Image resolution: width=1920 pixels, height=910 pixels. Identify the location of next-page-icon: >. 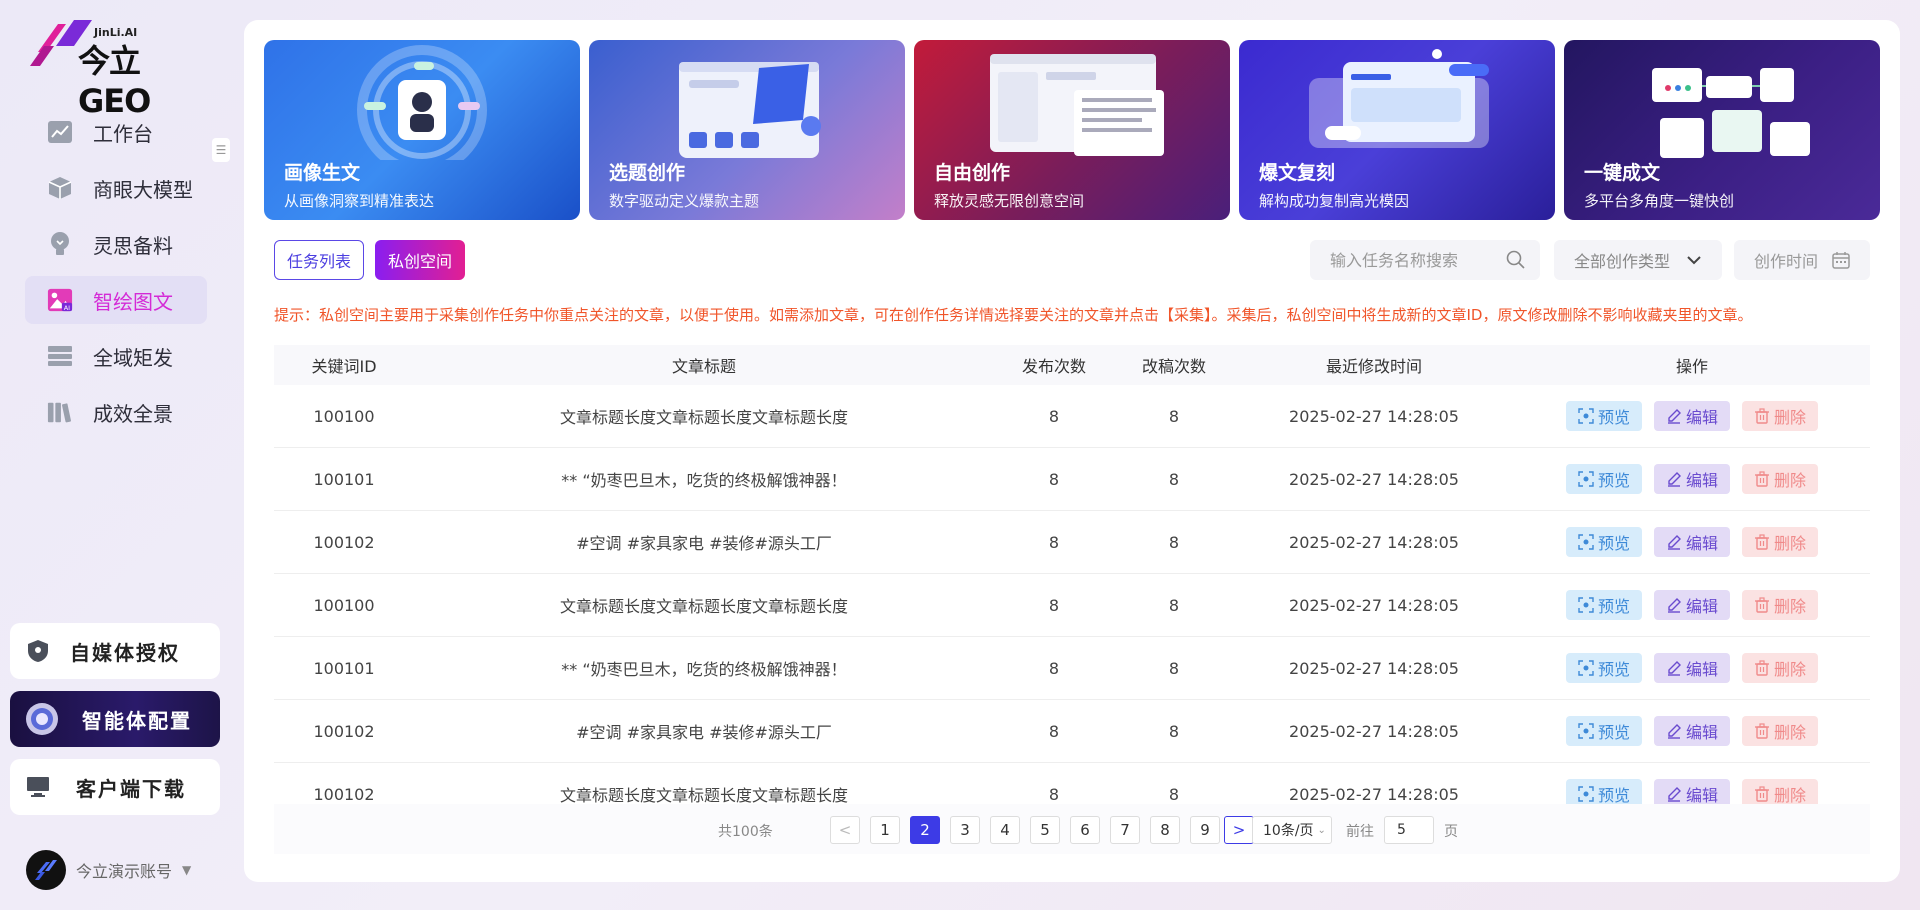
(1239, 830).